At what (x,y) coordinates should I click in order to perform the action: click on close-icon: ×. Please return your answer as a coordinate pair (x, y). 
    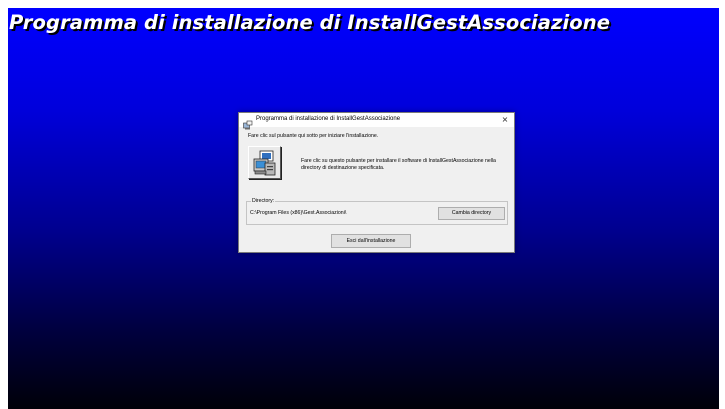
    Looking at the image, I should click on (505, 120).